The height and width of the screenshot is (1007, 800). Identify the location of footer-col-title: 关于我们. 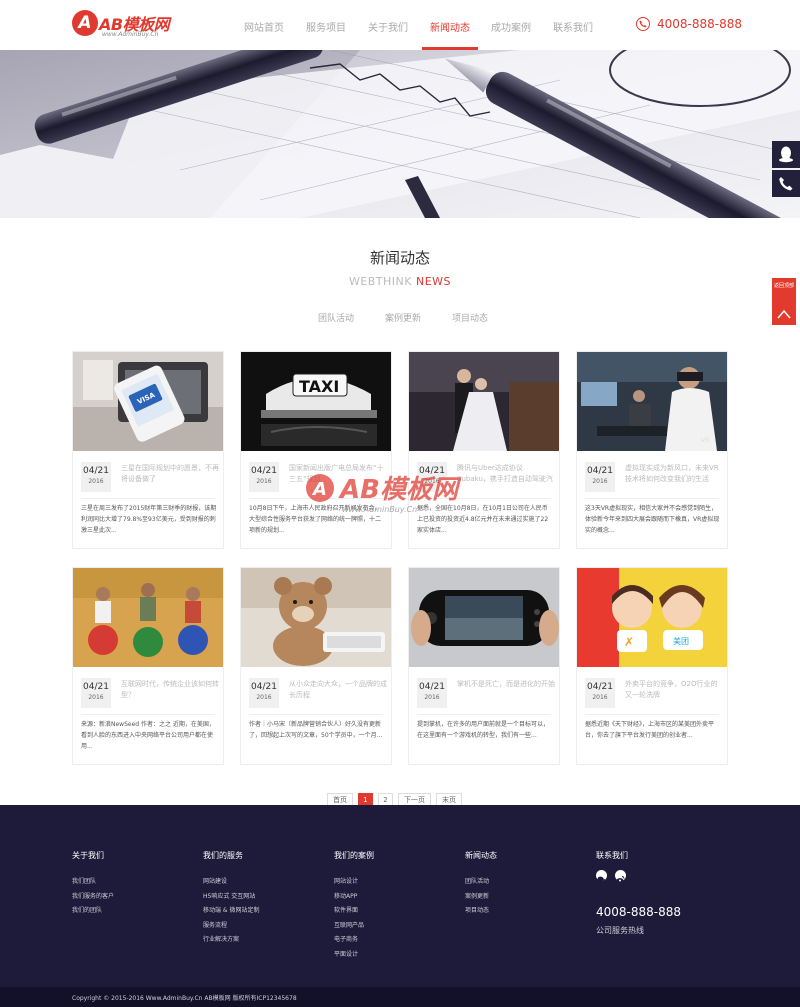
(88, 855).